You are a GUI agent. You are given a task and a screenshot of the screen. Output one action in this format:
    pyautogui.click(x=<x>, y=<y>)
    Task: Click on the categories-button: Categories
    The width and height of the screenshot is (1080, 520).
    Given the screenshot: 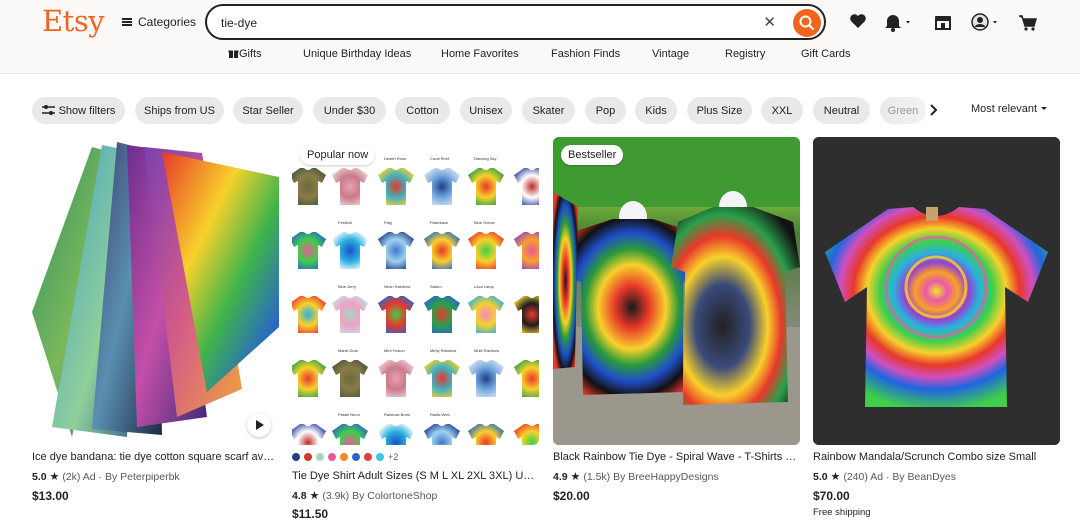 What is the action you would take?
    pyautogui.click(x=159, y=22)
    